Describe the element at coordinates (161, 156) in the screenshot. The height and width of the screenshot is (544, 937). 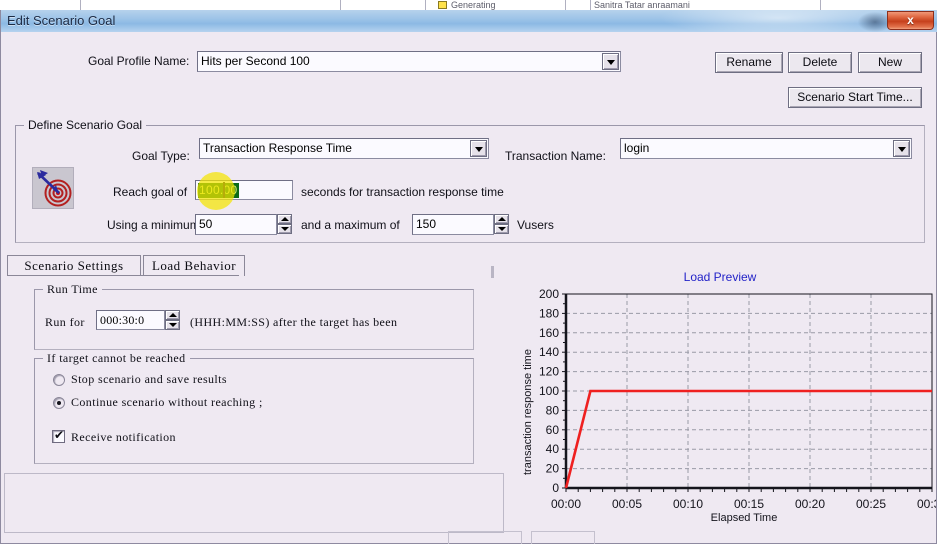
I see `goal-type-label: Goal Type:` at that location.